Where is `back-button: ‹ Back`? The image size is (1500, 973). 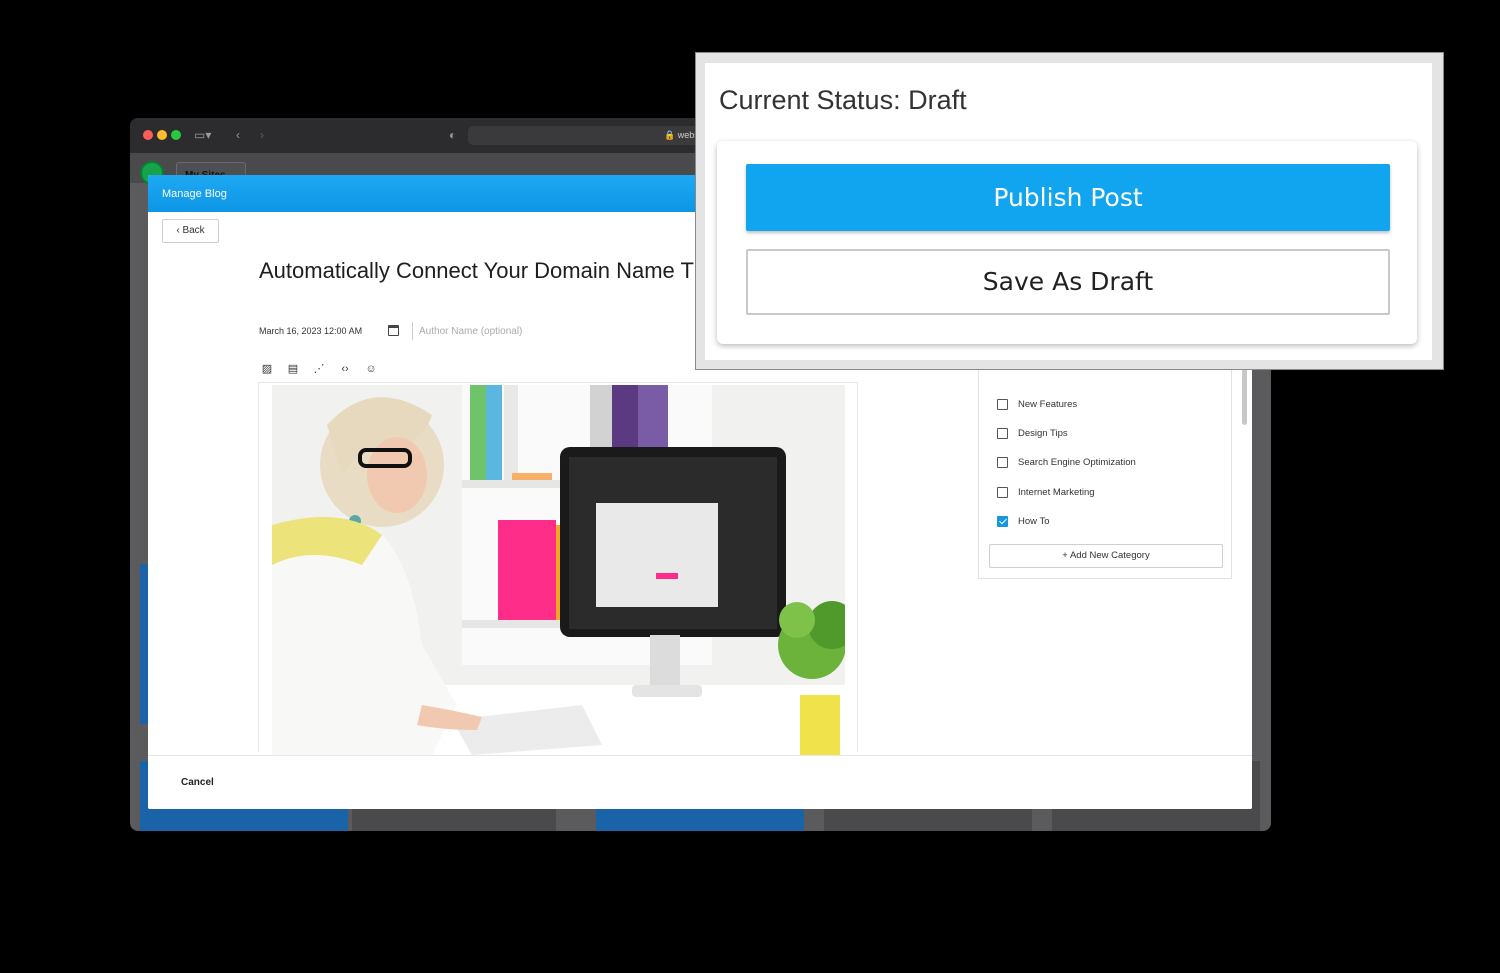 back-button: ‹ Back is located at coordinates (190, 231).